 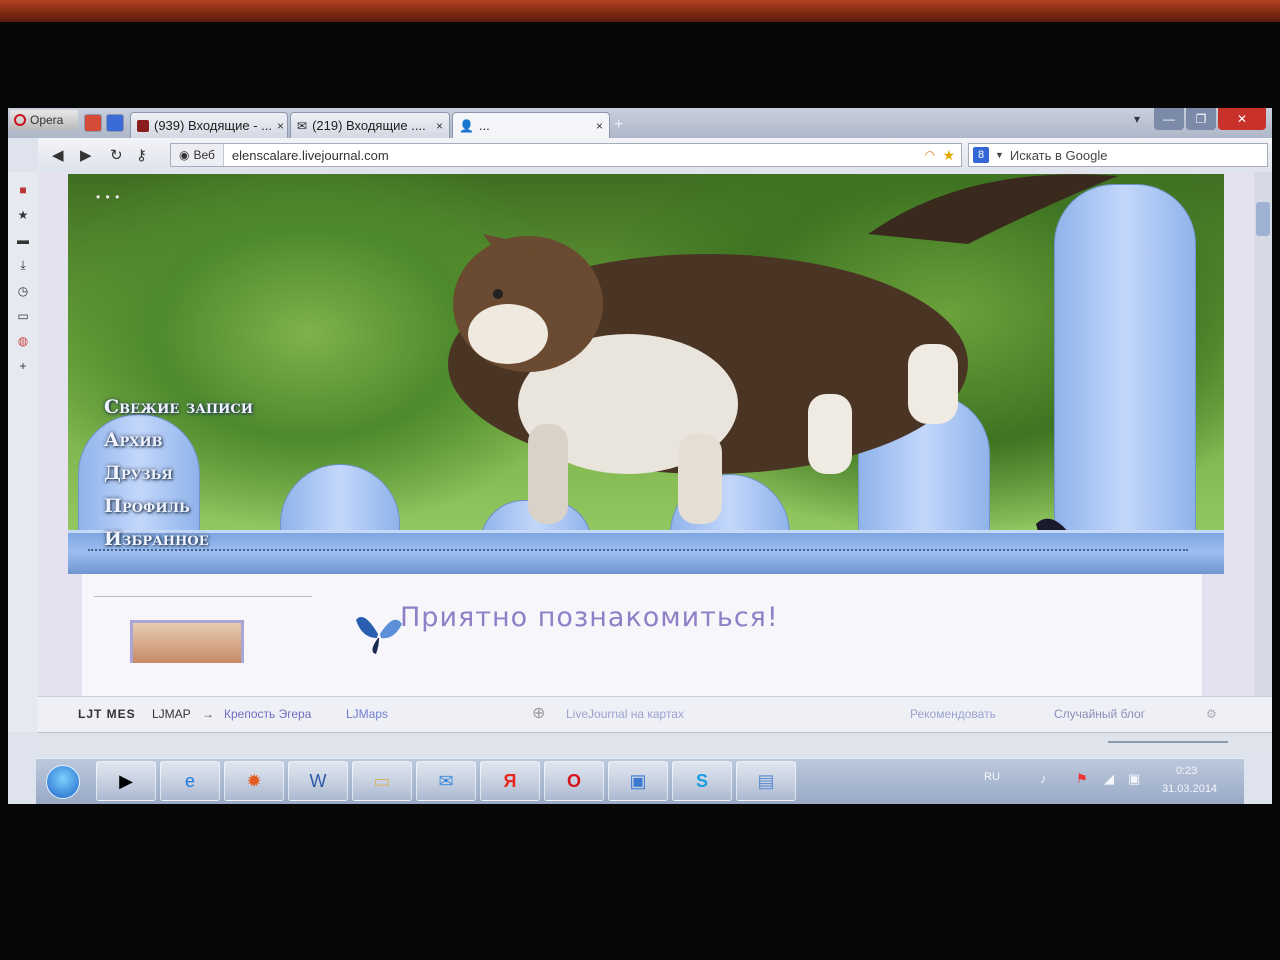 I want to click on envelope-icon: ✉, so click(x=302, y=125).